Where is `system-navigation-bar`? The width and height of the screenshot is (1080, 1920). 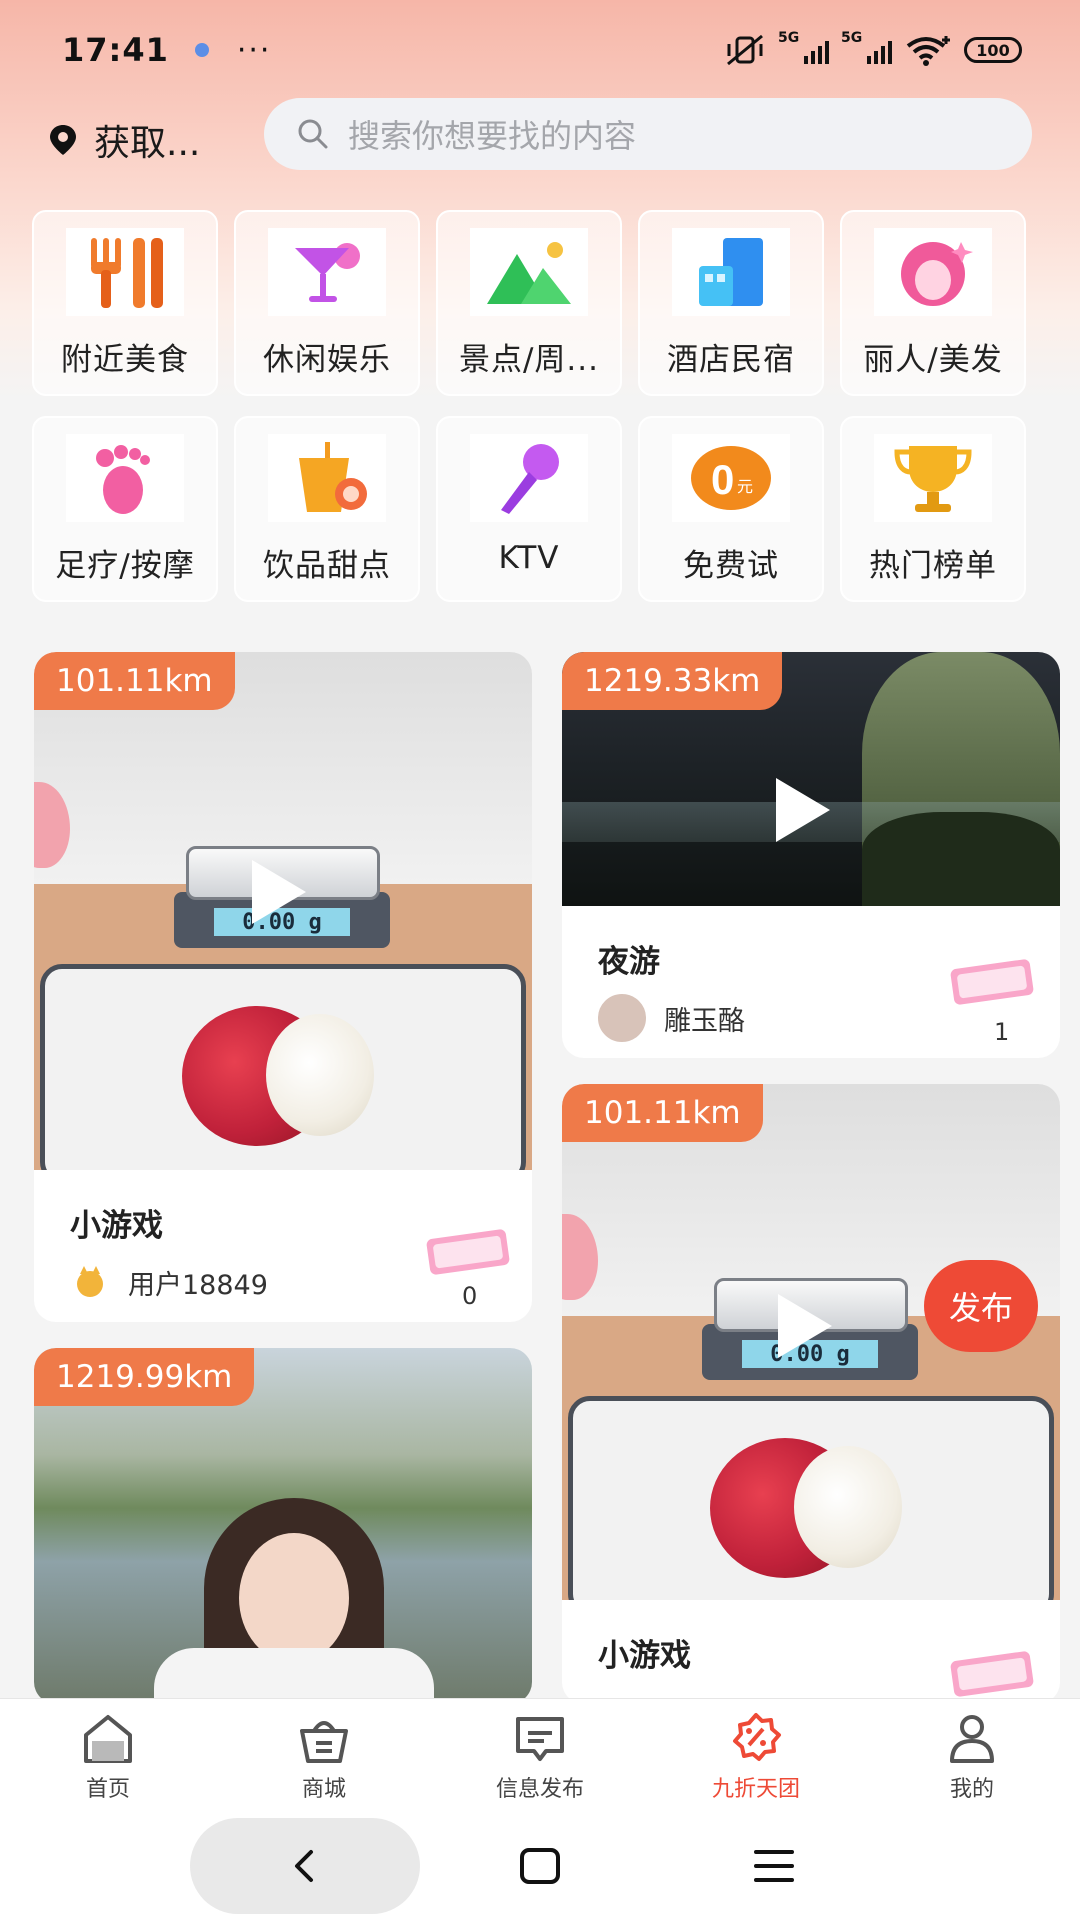 system-navigation-bar is located at coordinates (540, 1865).